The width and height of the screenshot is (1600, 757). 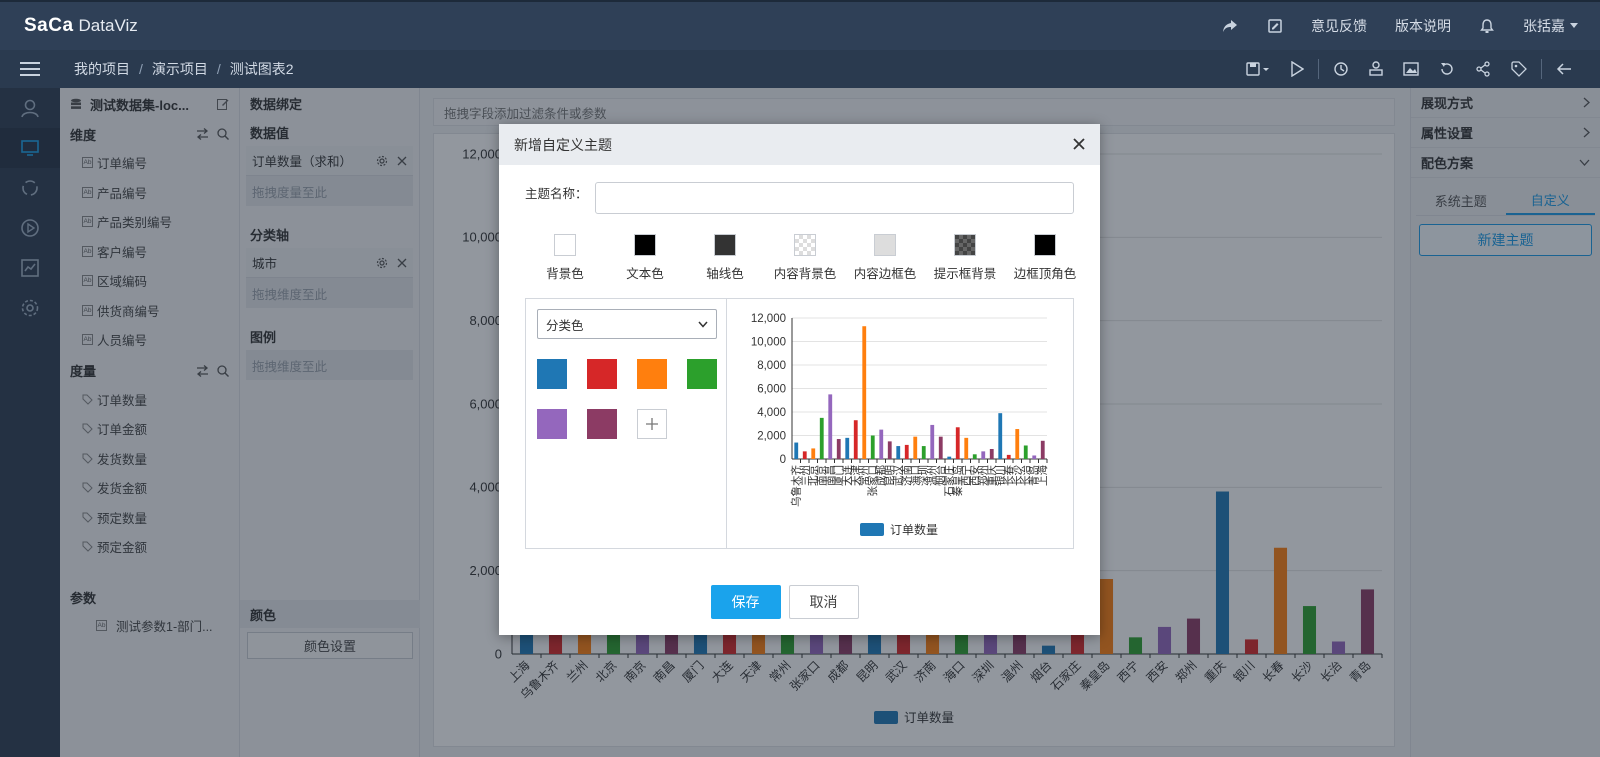 I want to click on x-tick-label: 上海, so click(x=1042, y=475).